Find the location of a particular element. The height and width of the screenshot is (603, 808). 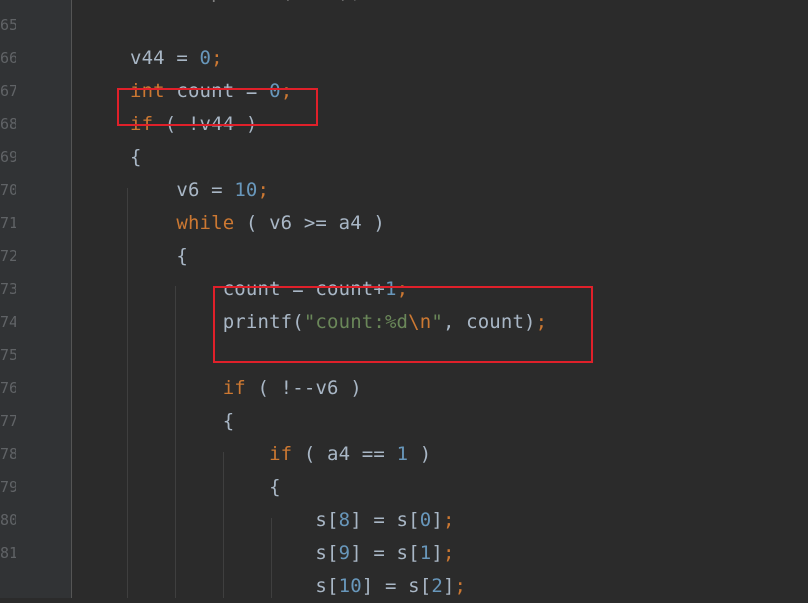

line-number: 69 is located at coordinates (8, 157).